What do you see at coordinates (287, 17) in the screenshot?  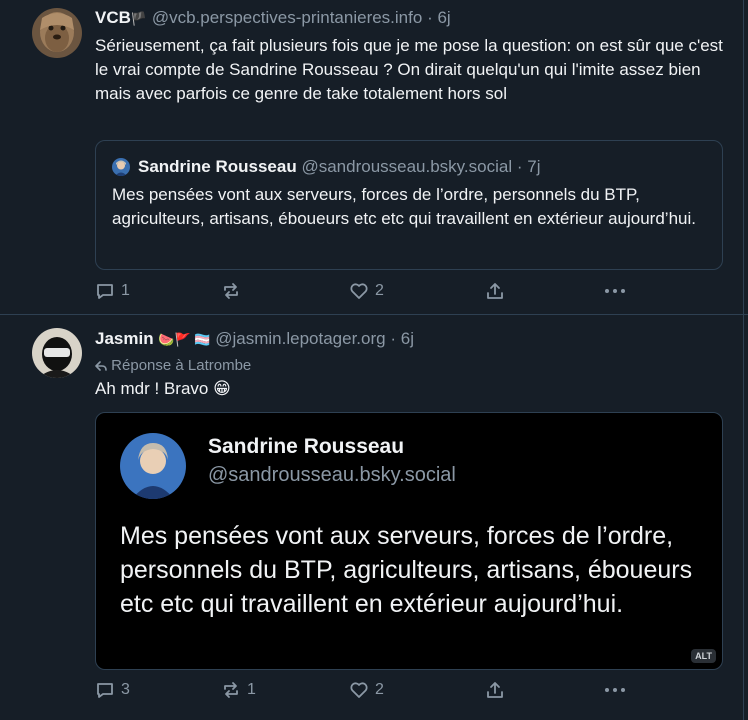 I see `author-handle: @vcb.perspectives-printanieres.info` at bounding box center [287, 17].